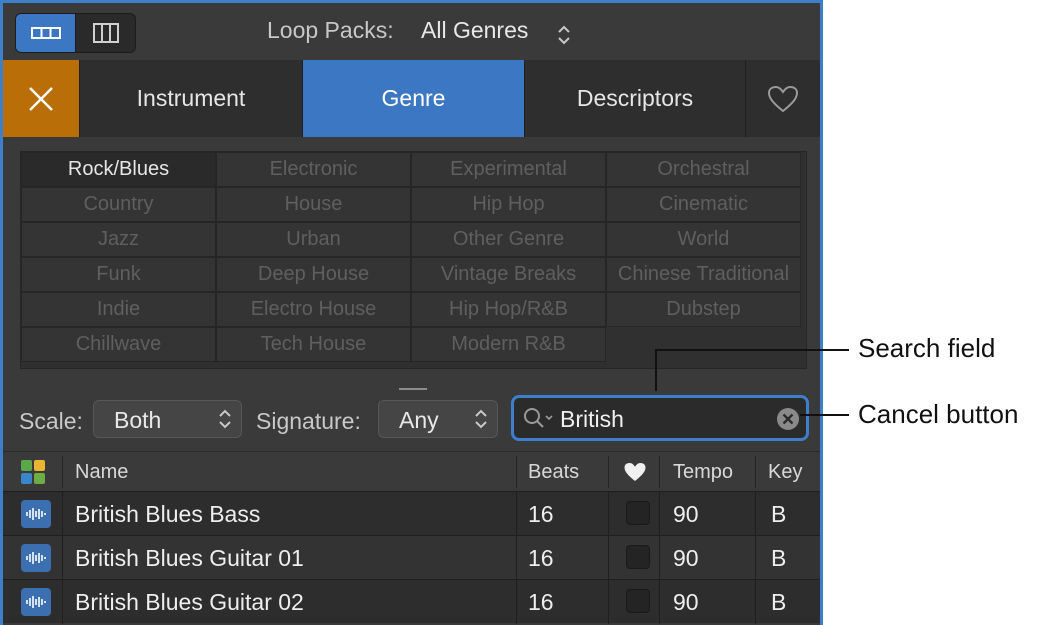 This screenshot has height=625, width=1051. I want to click on tab-genre: Genre, so click(414, 98).